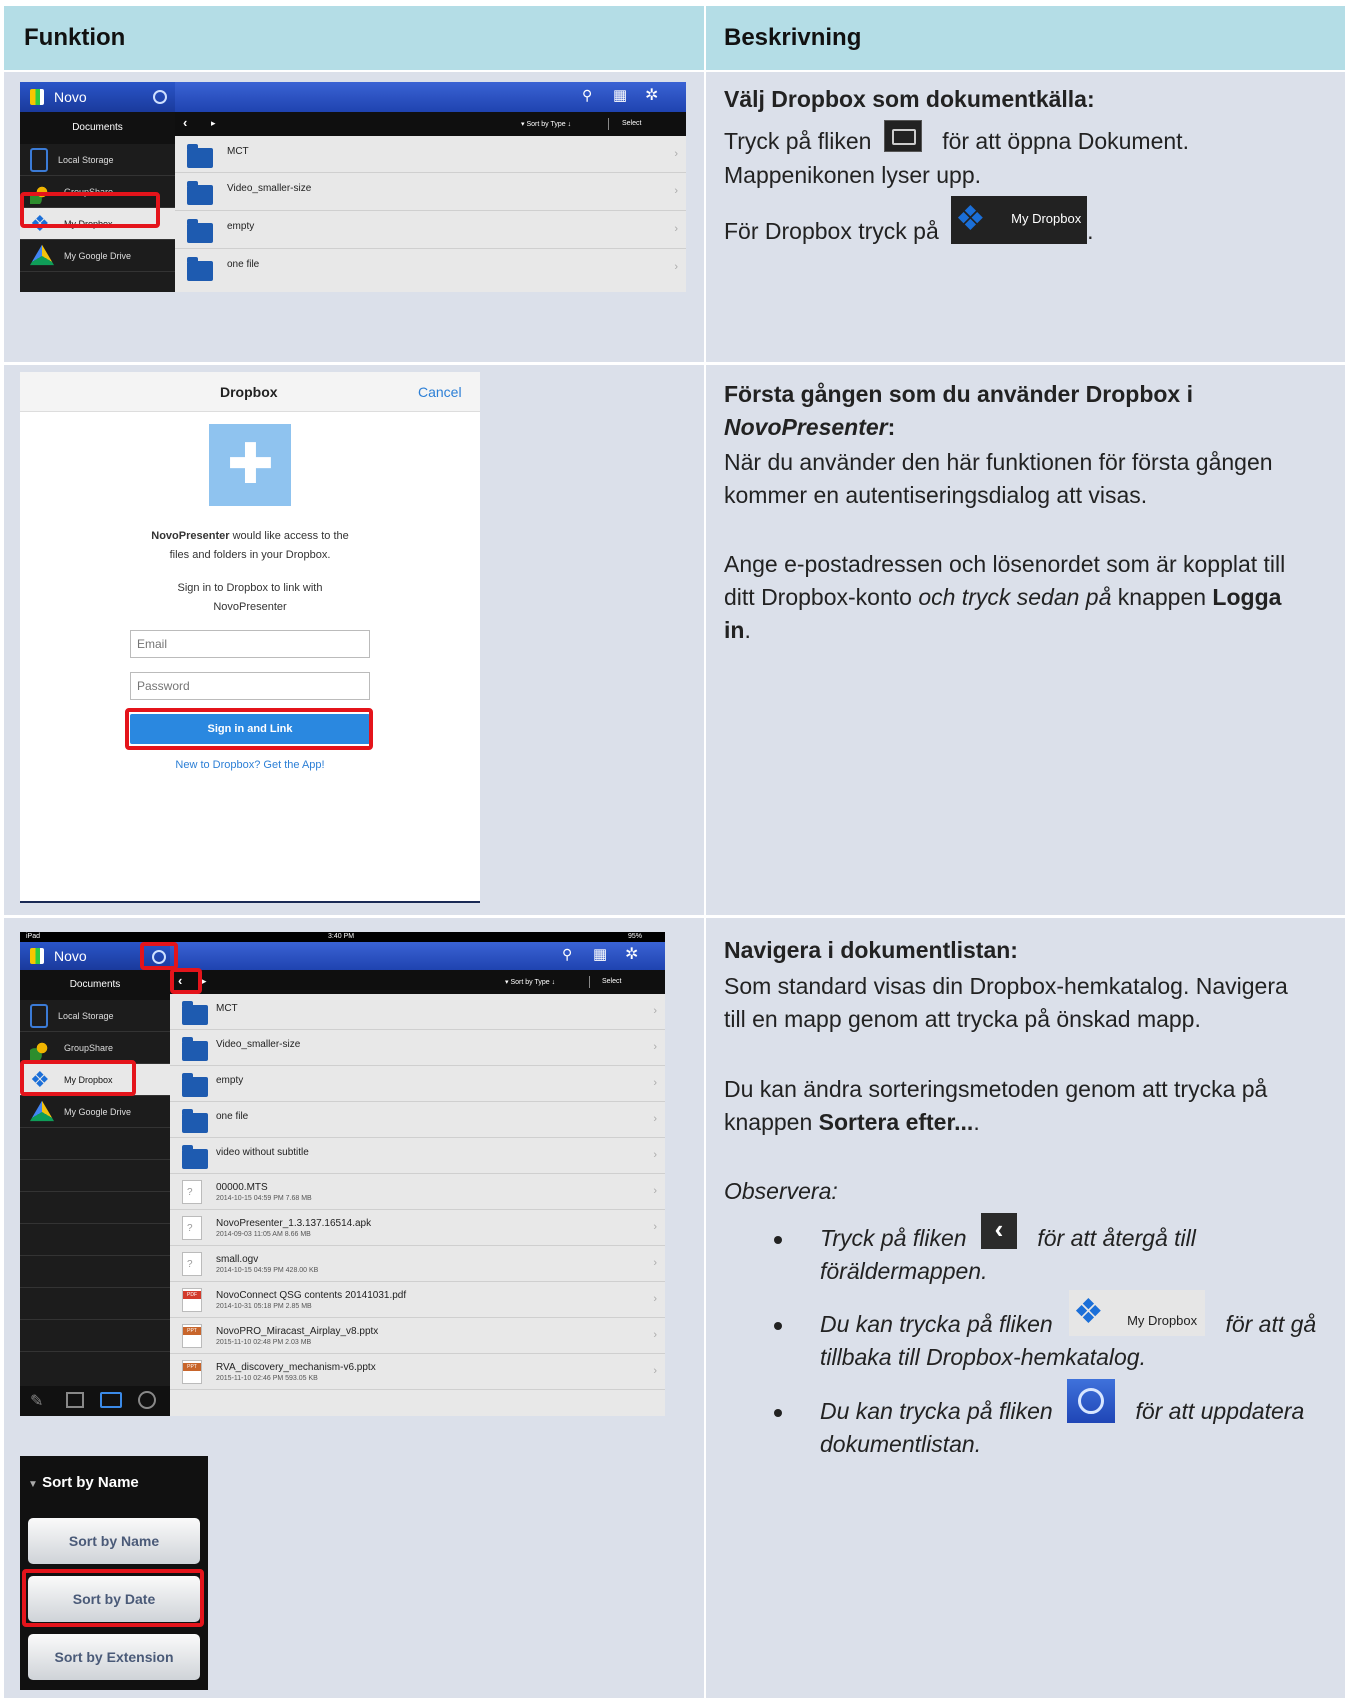 This screenshot has height=1698, width=1349. I want to click on get-app-link: New to Dropbox? Get the App!, so click(250, 765).